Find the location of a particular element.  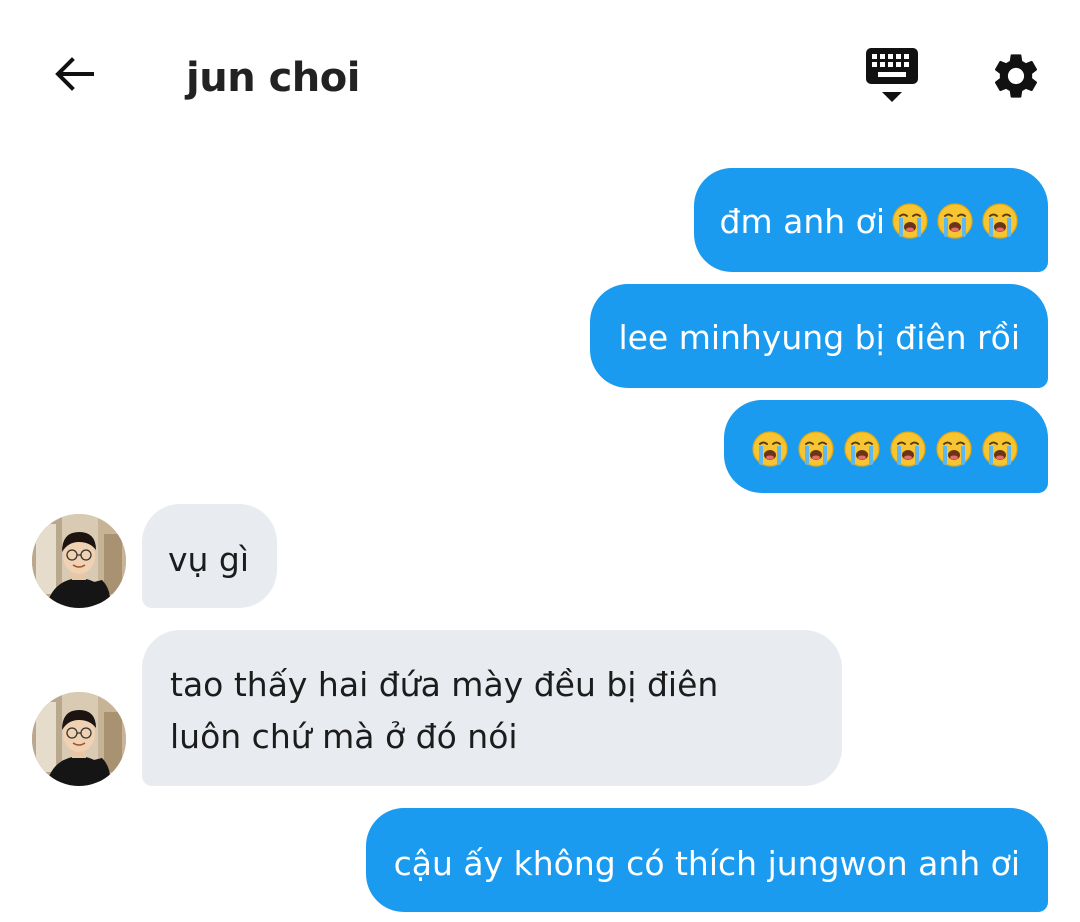

contact-name: jun choi is located at coordinates (273, 78).